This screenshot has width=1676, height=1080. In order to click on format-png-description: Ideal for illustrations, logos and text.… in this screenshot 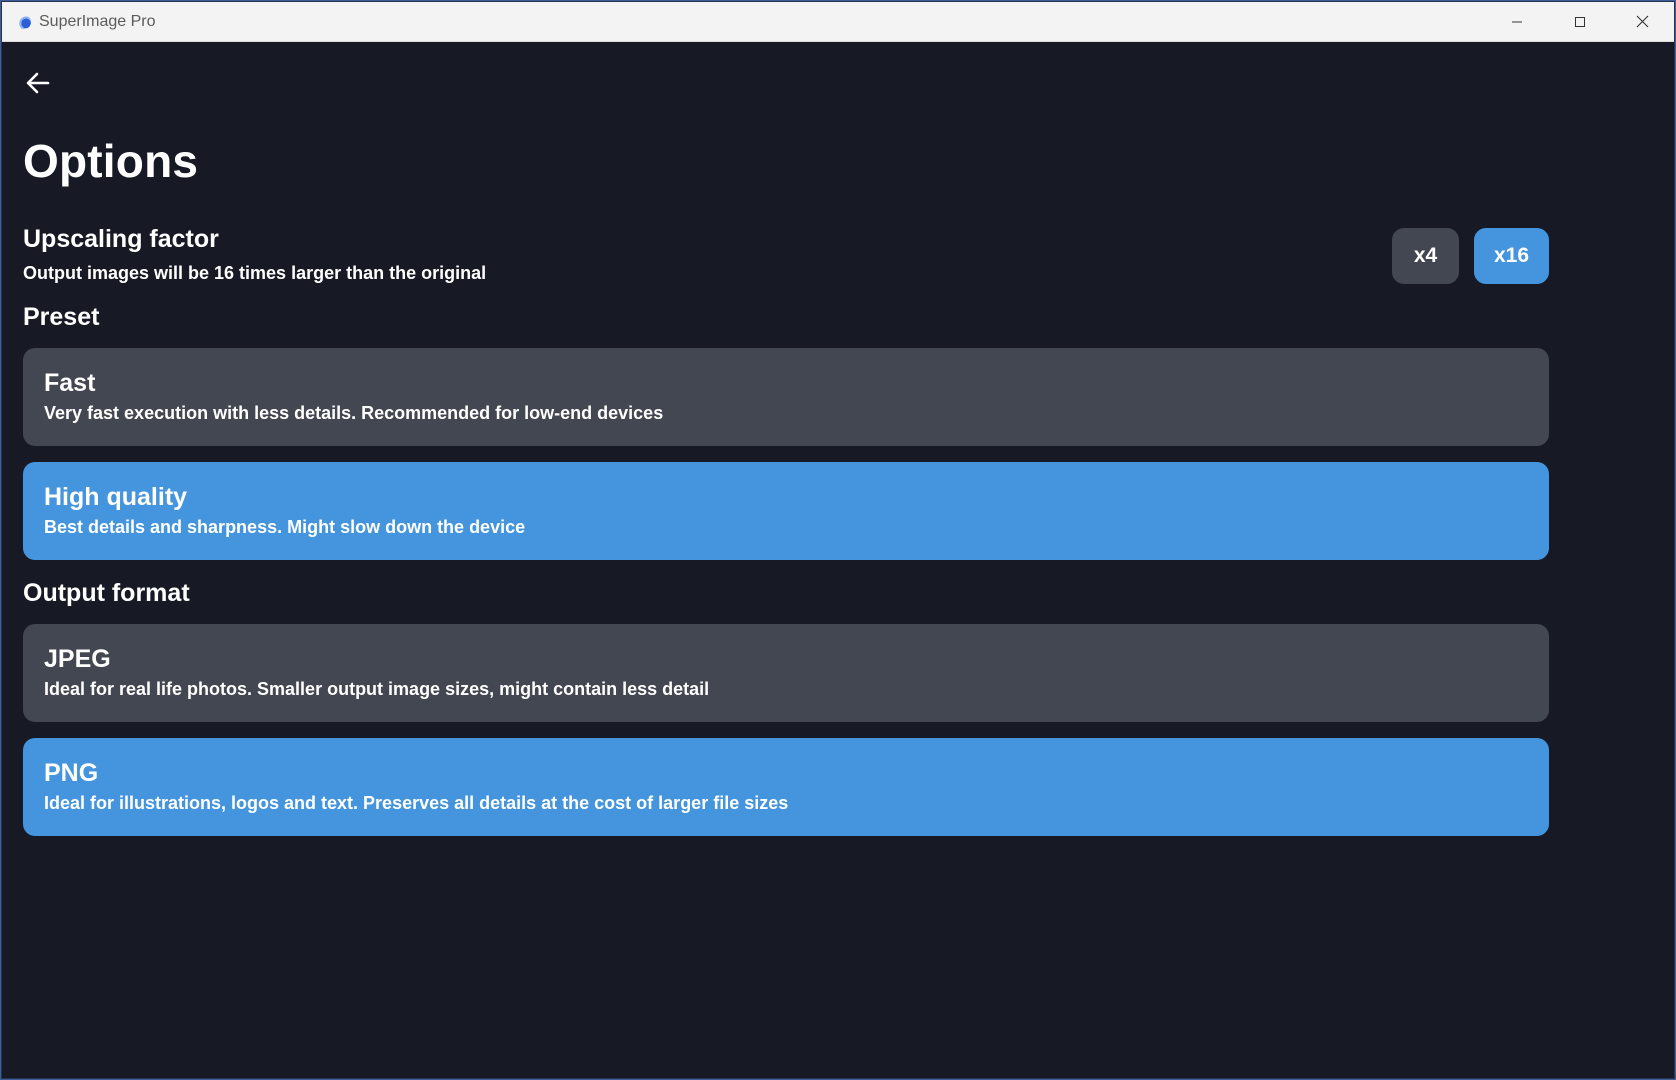, I will do `click(416, 803)`.